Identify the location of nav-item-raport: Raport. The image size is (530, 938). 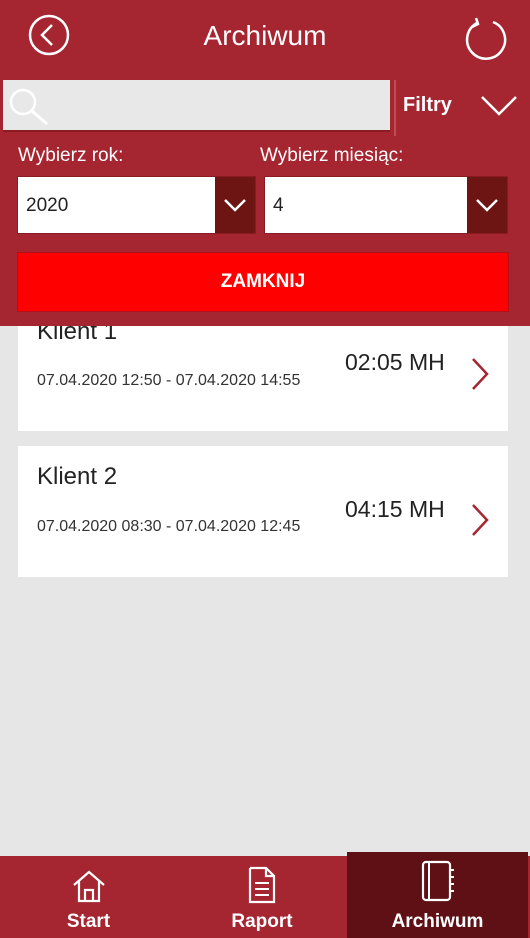
(262, 897).